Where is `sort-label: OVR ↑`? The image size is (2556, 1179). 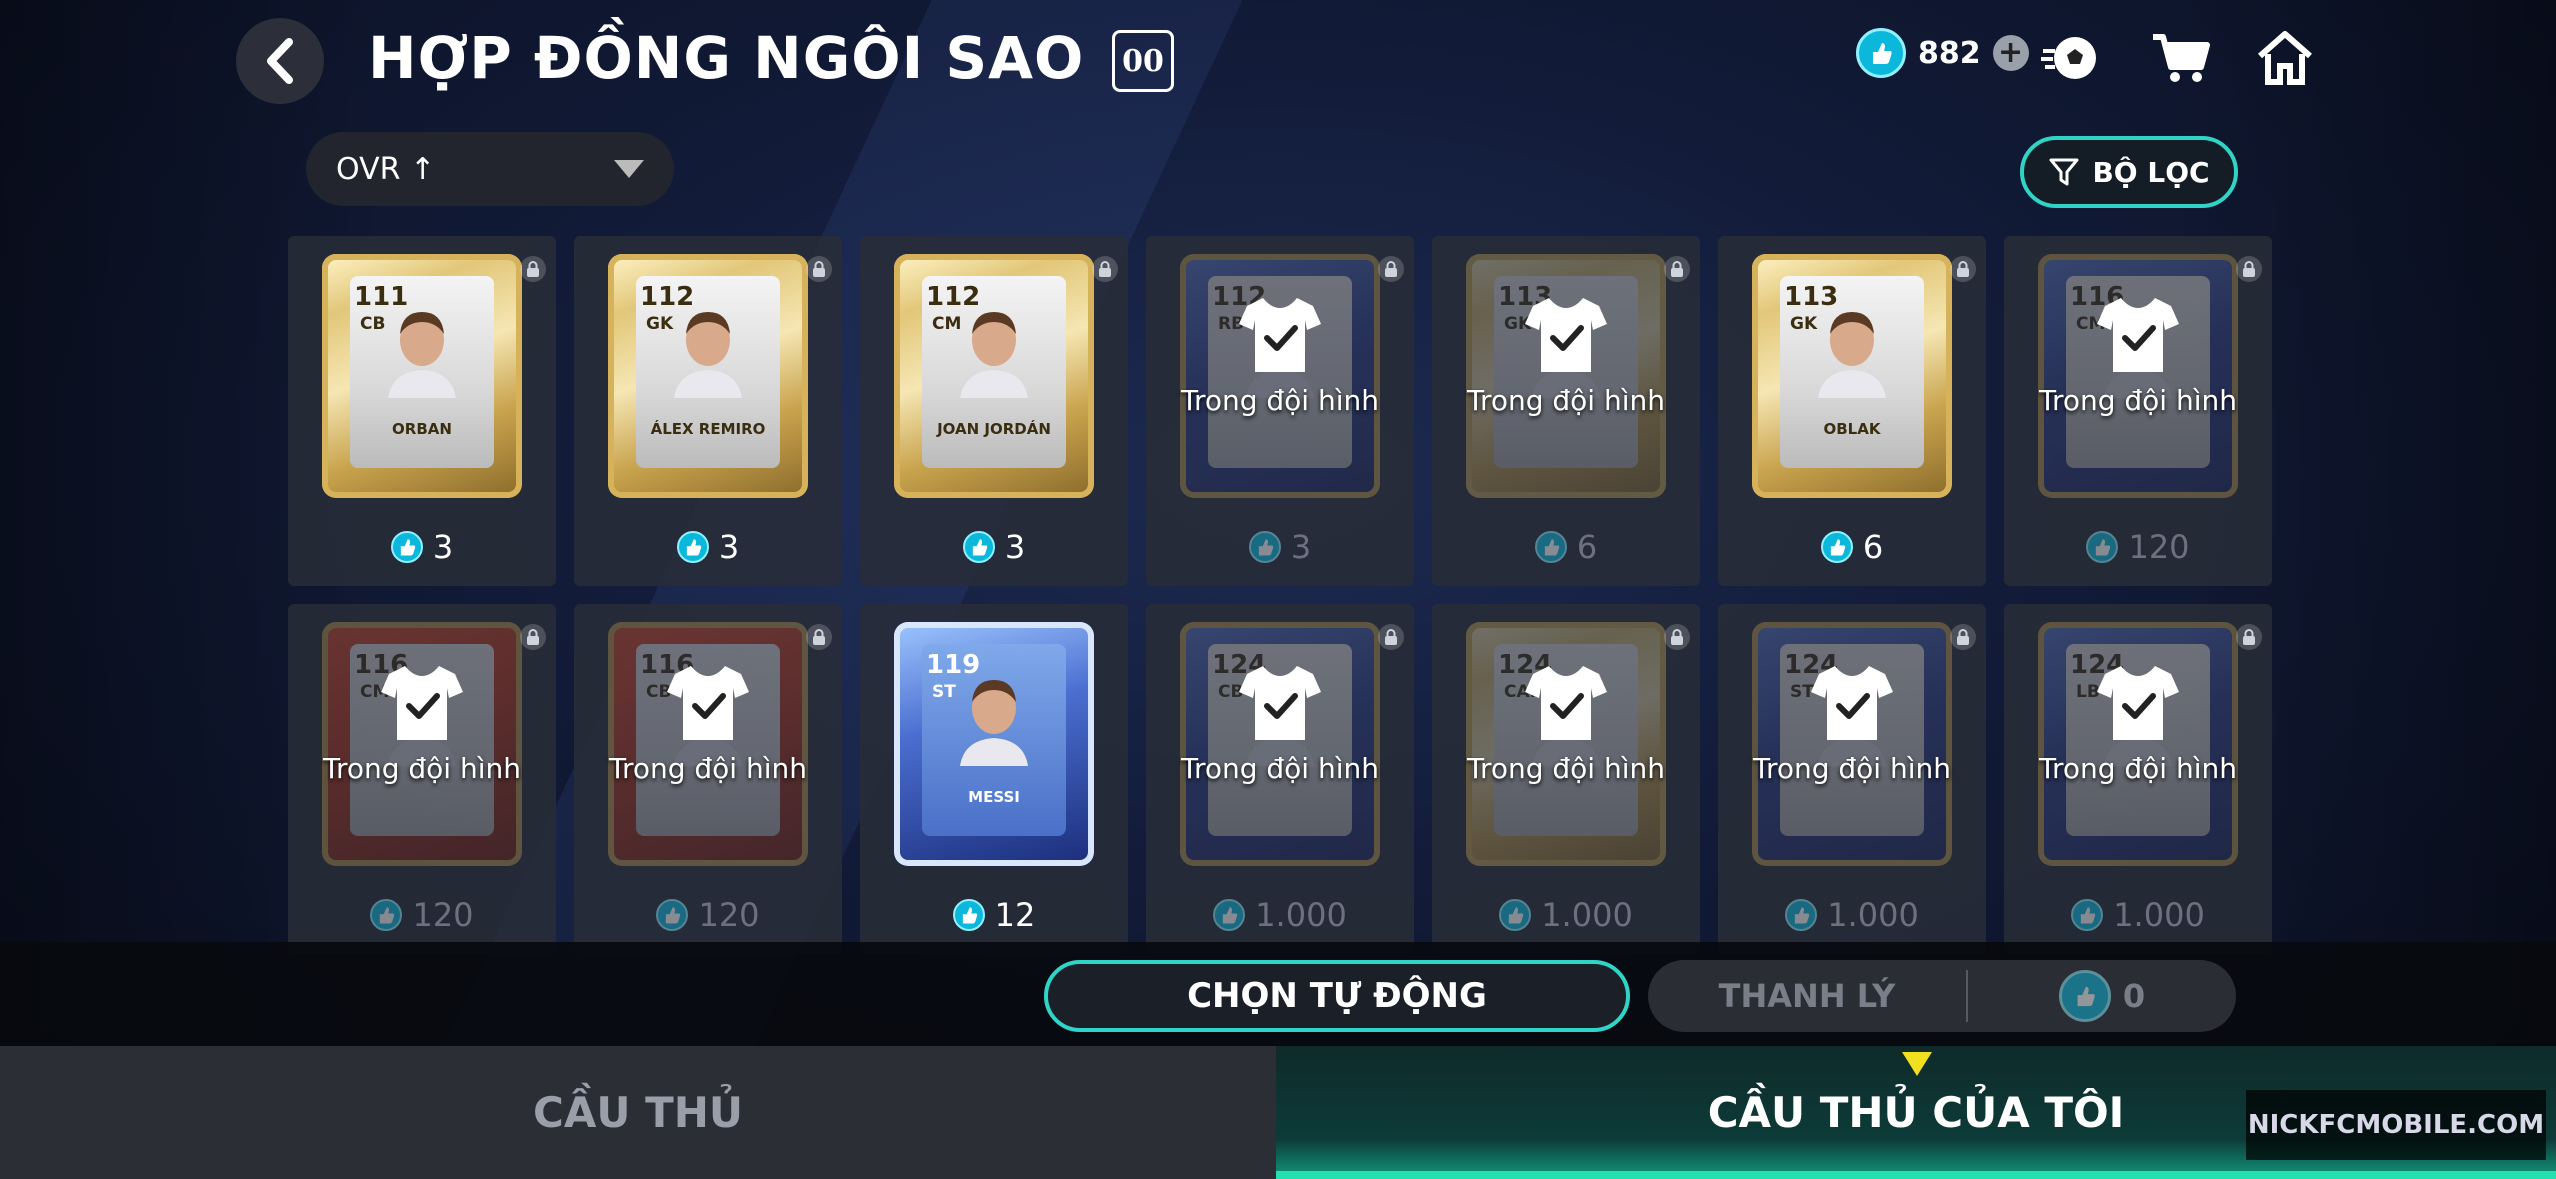 sort-label: OVR ↑ is located at coordinates (386, 169).